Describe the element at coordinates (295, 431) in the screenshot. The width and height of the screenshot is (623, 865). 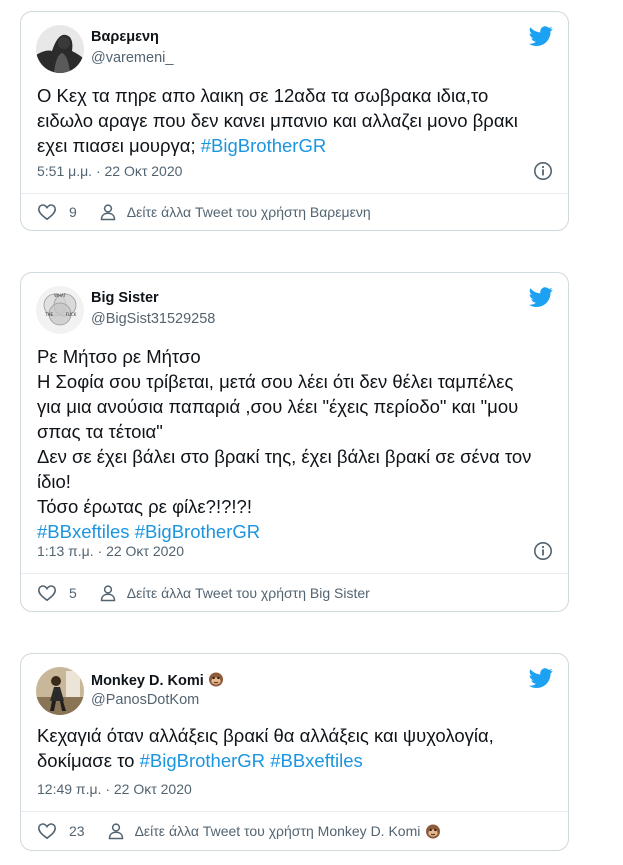
I see `tweet-text-line: σπας τα τέτοια"` at that location.